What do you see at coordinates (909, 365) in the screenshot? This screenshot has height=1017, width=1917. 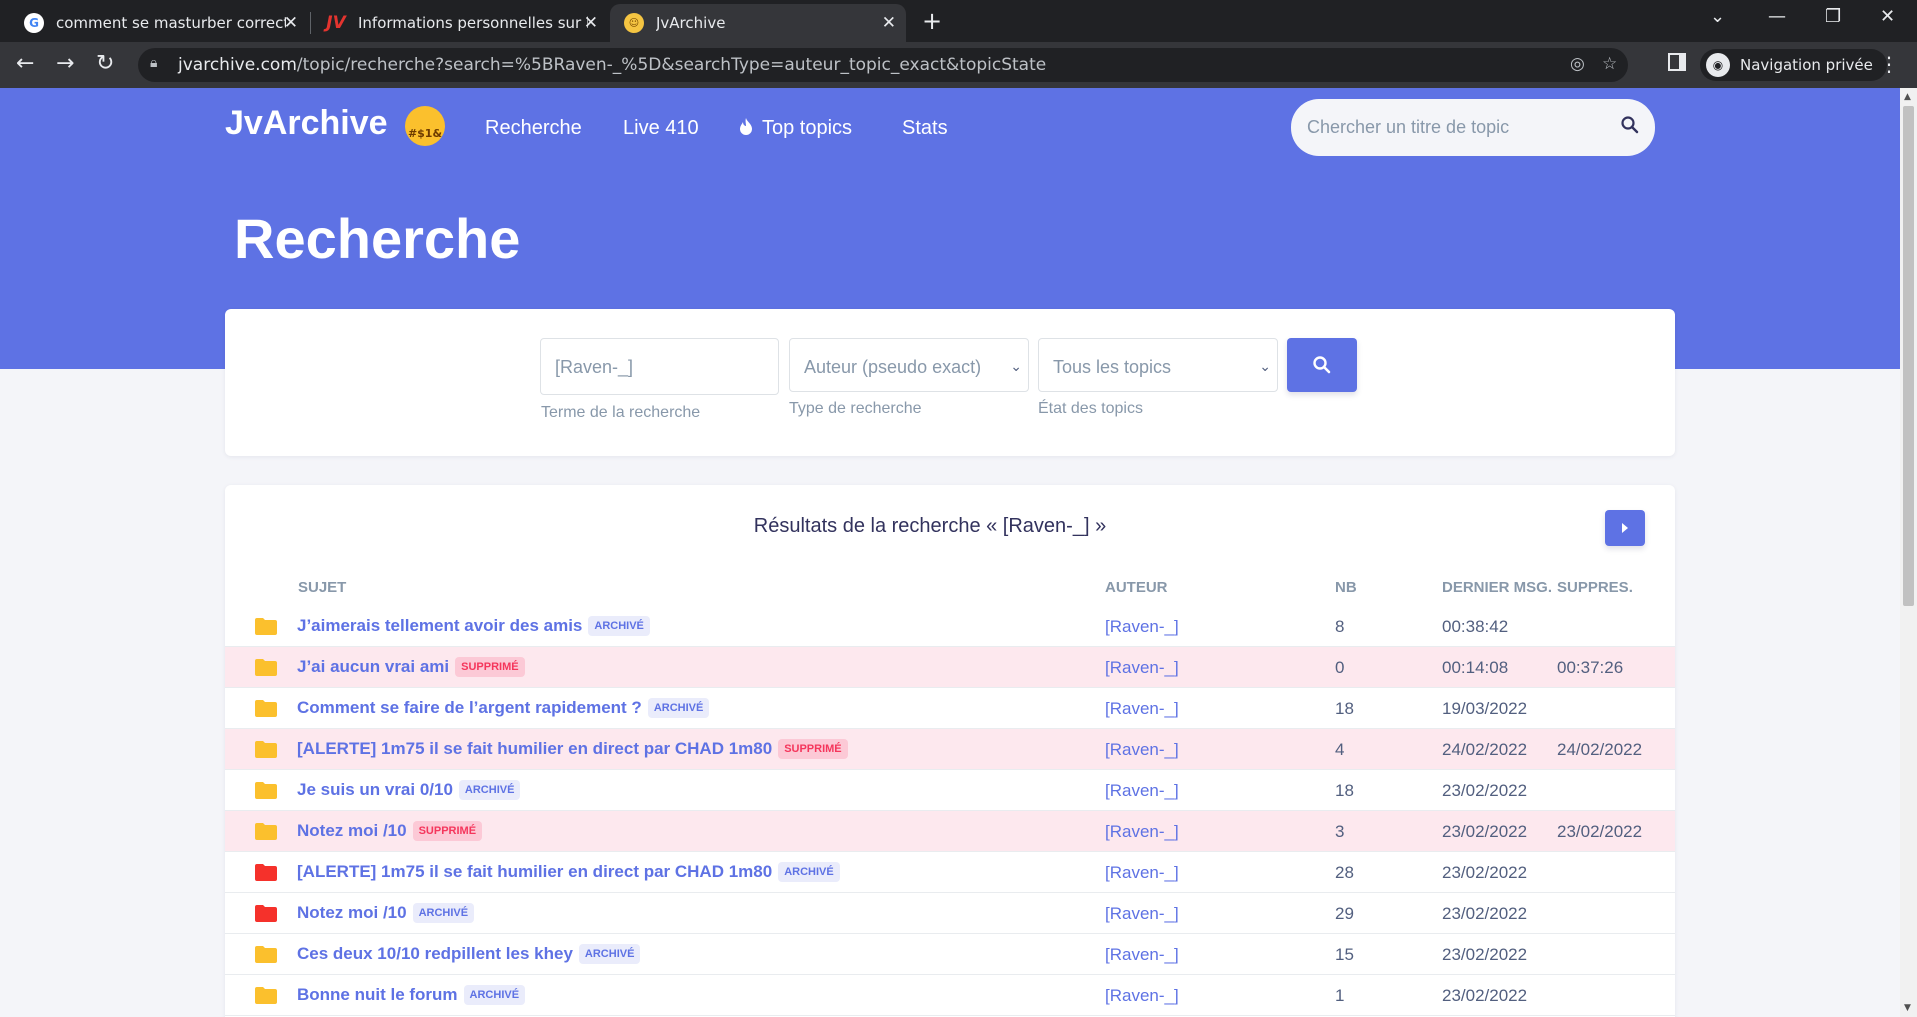 I see `search-type-select: Auteur (pseudo exact) ⌄` at bounding box center [909, 365].